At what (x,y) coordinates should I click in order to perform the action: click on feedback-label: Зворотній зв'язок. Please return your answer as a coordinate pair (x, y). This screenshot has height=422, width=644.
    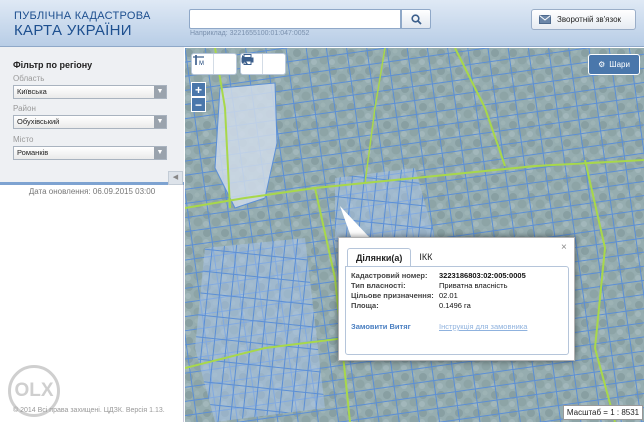
    Looking at the image, I should click on (589, 19).